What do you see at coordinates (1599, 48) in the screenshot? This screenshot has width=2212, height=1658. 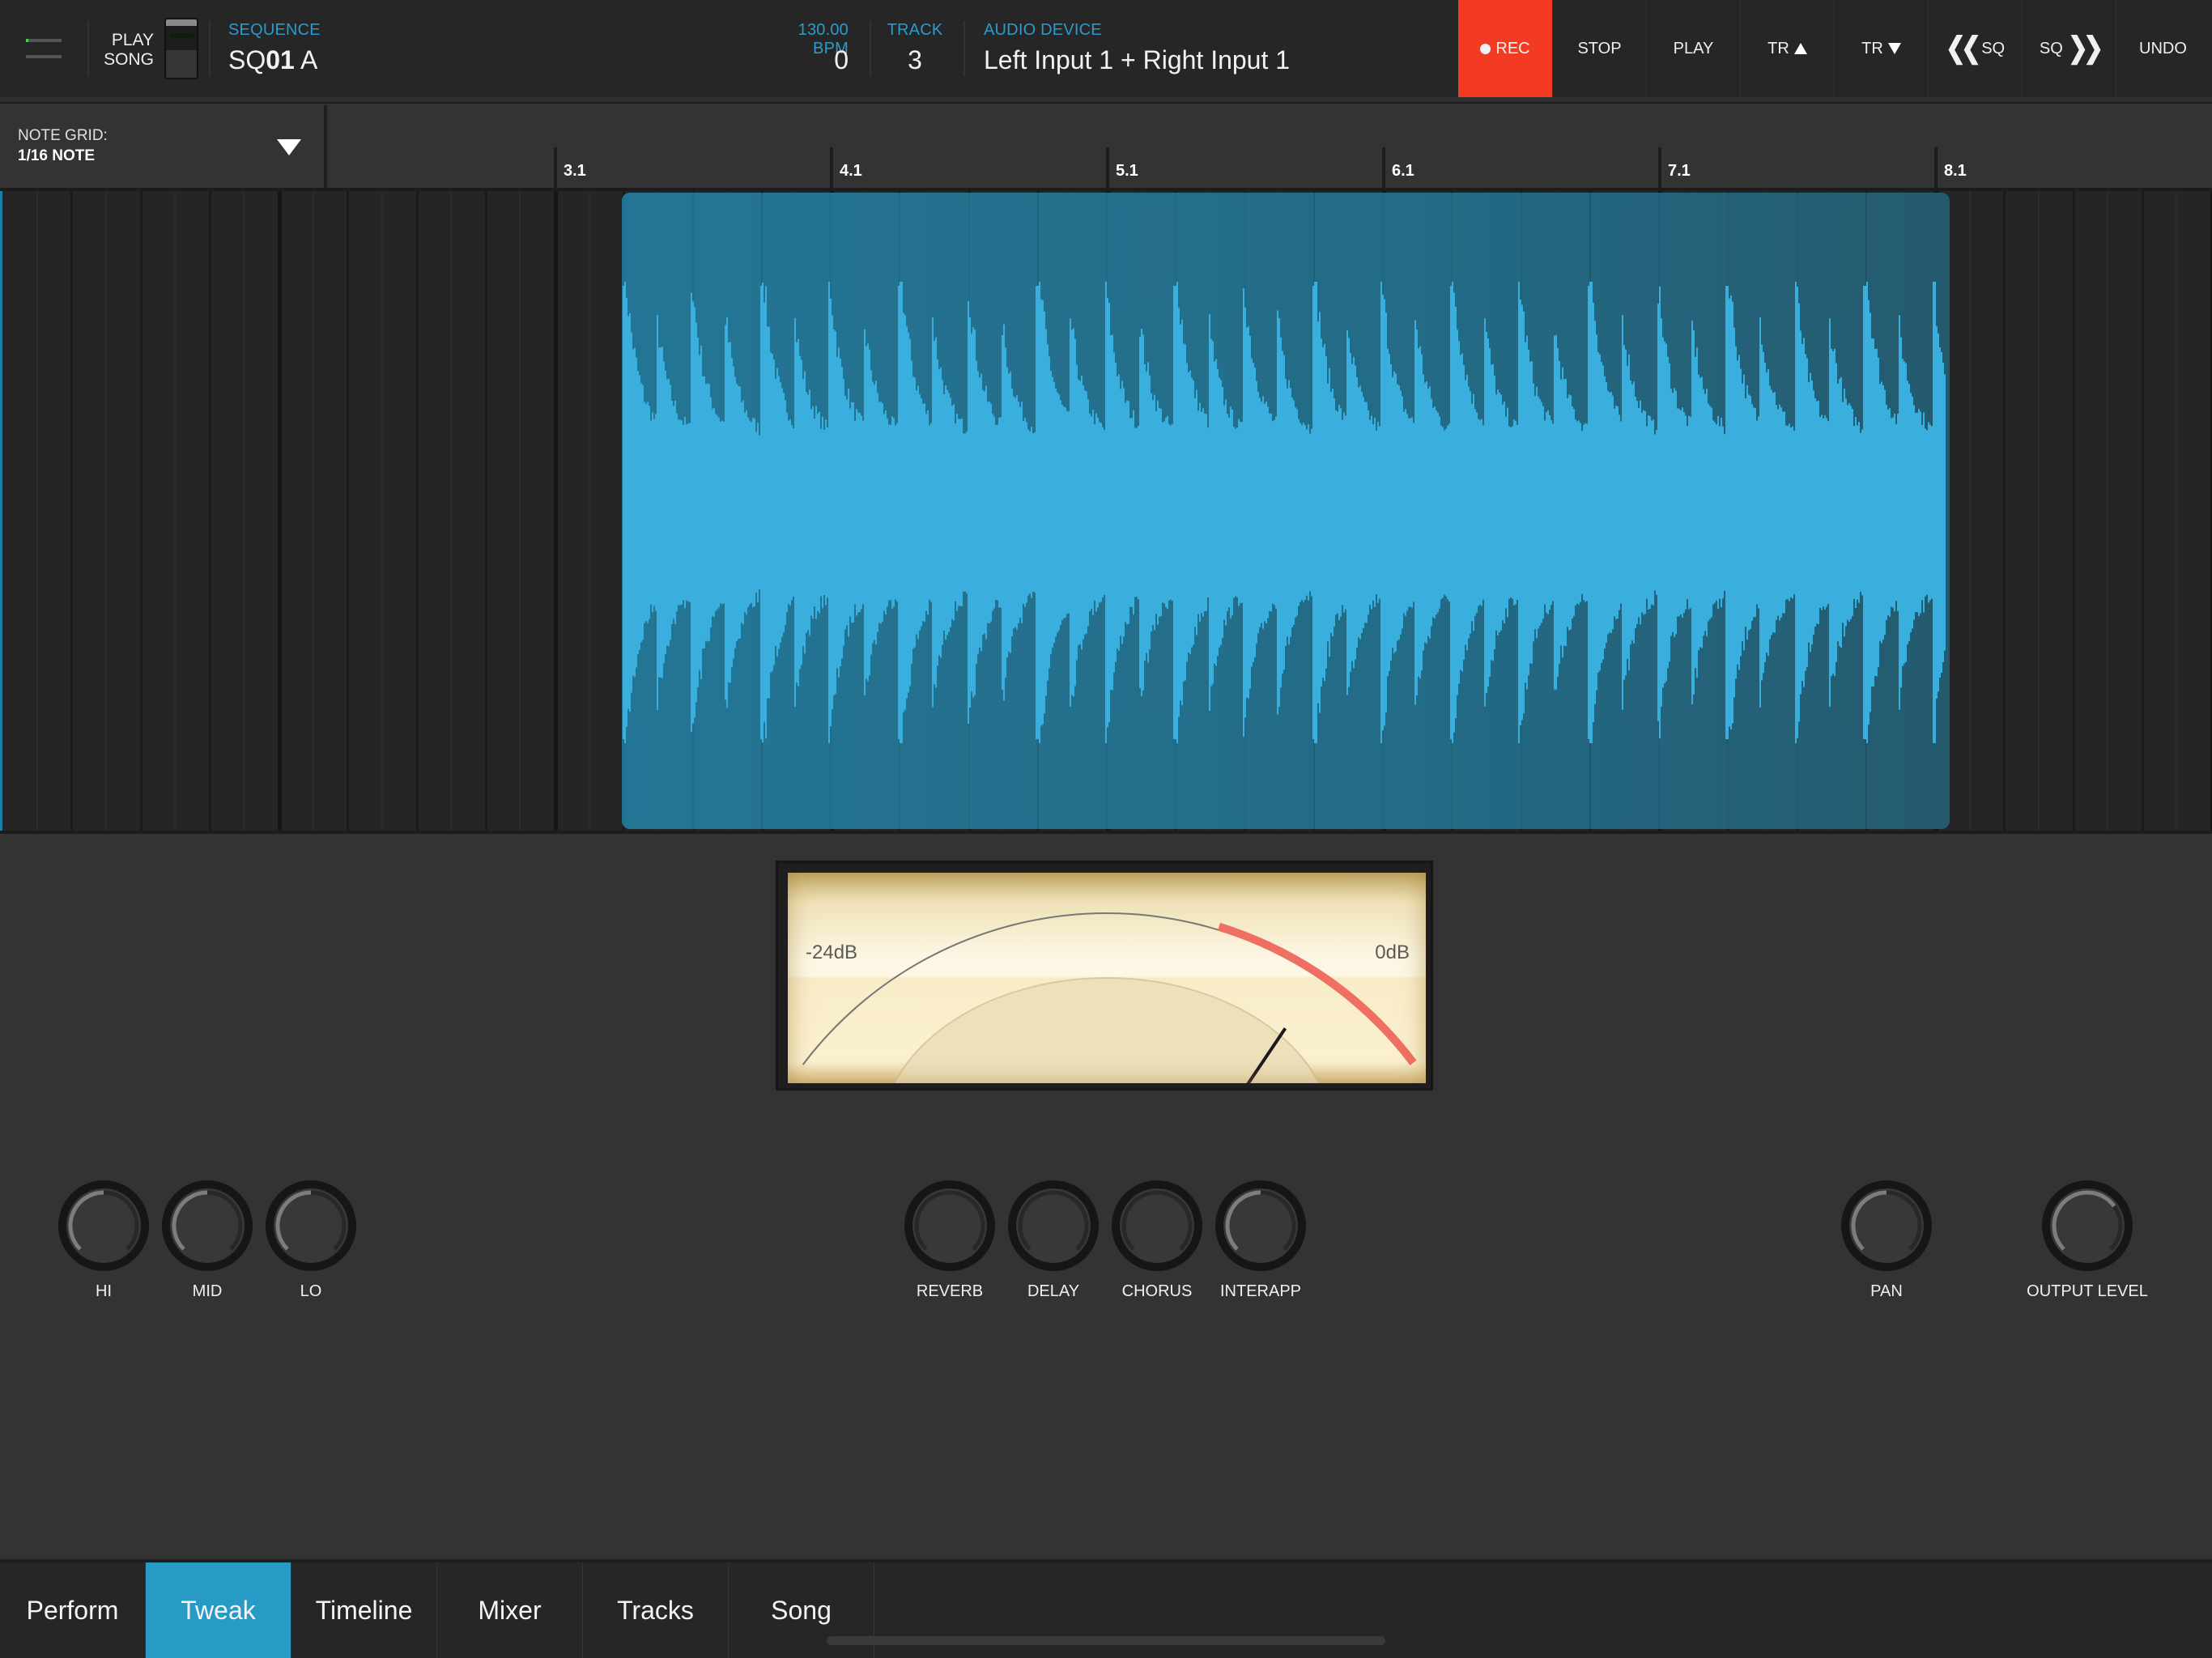 I see `stop-button: STOP` at bounding box center [1599, 48].